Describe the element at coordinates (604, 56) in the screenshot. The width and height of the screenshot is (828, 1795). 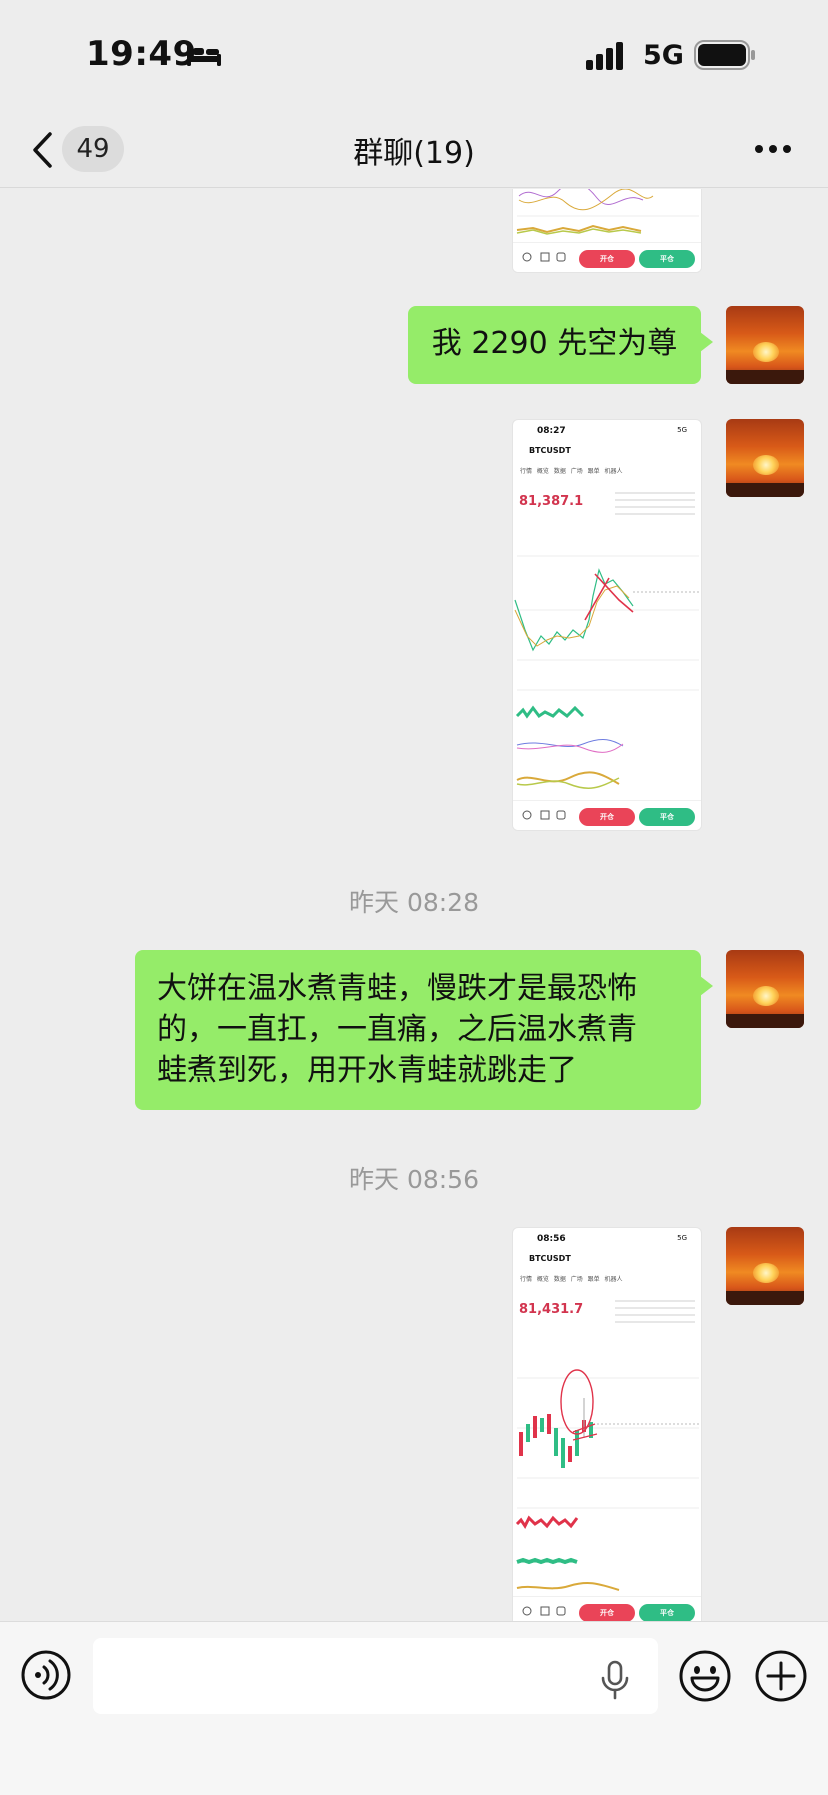
I see `signal-icon` at that location.